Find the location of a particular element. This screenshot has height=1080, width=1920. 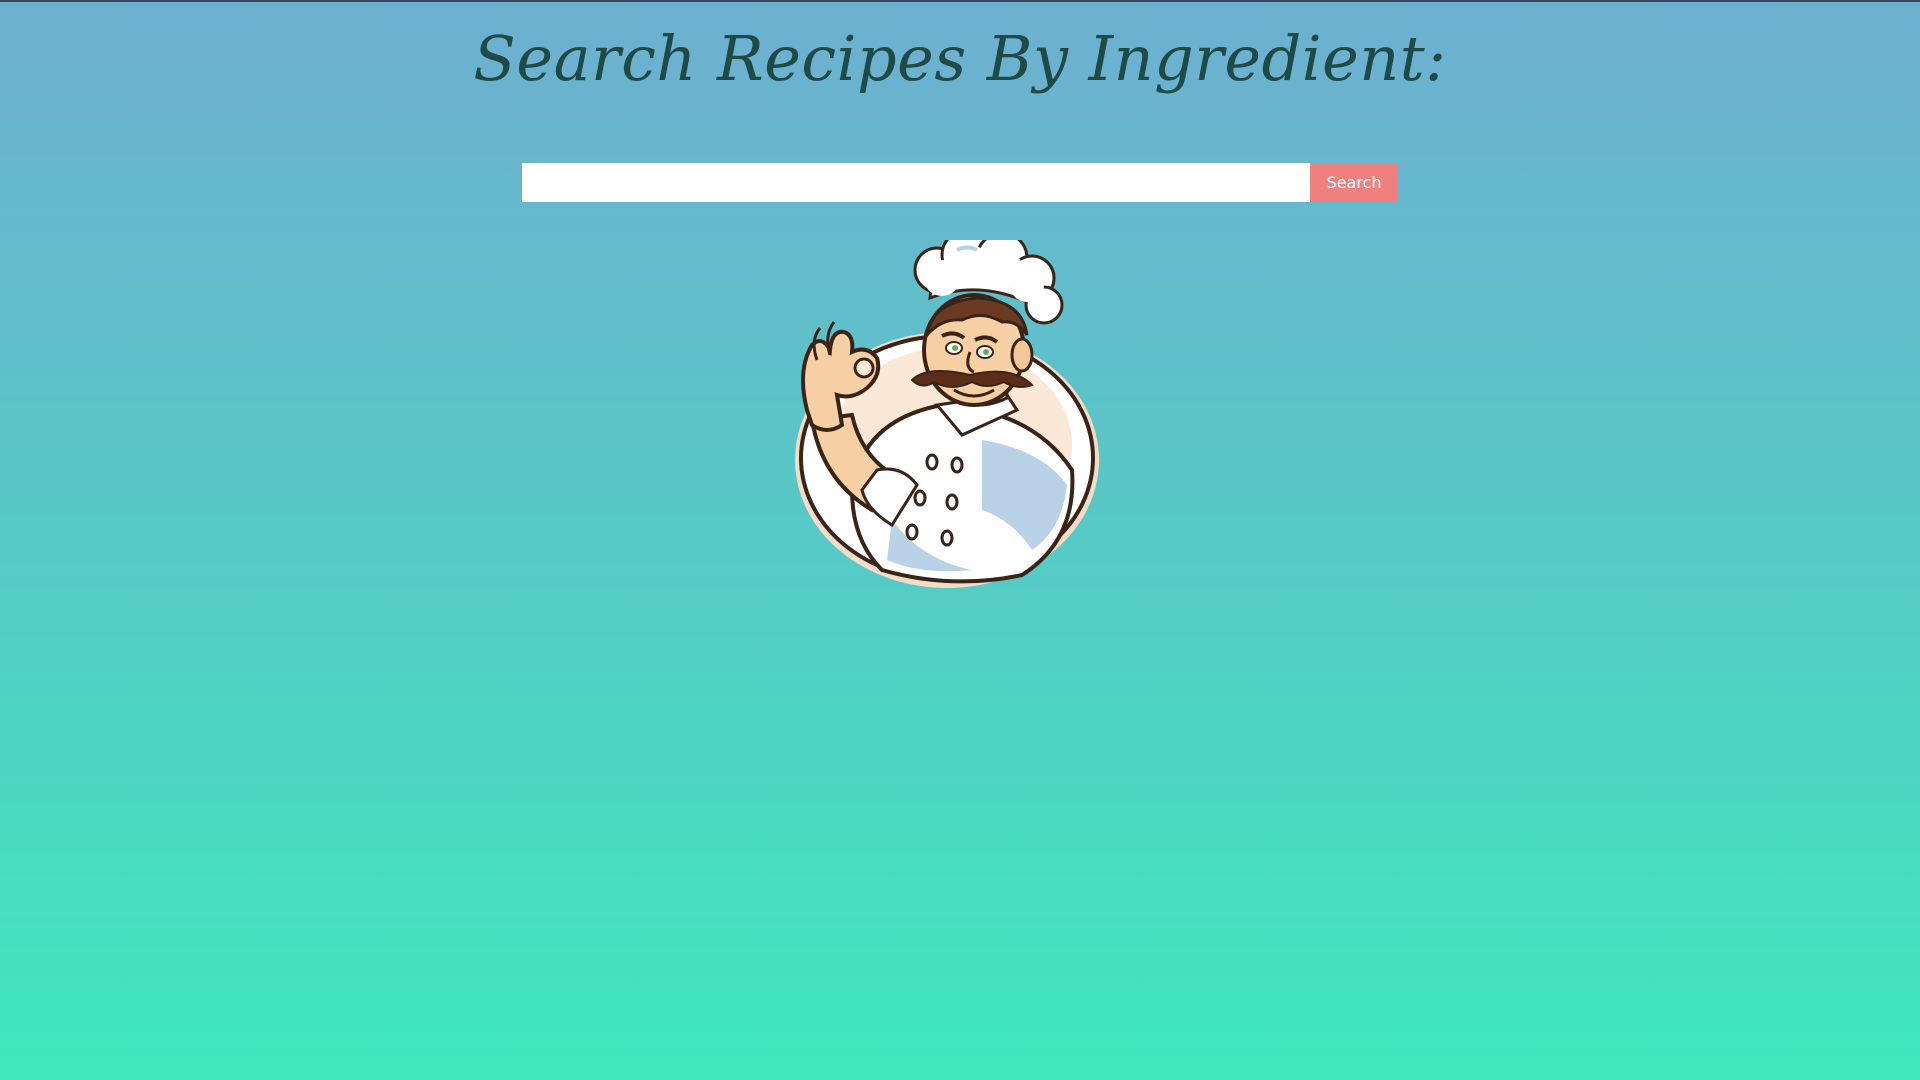

search-bar: Search is located at coordinates (960, 182).